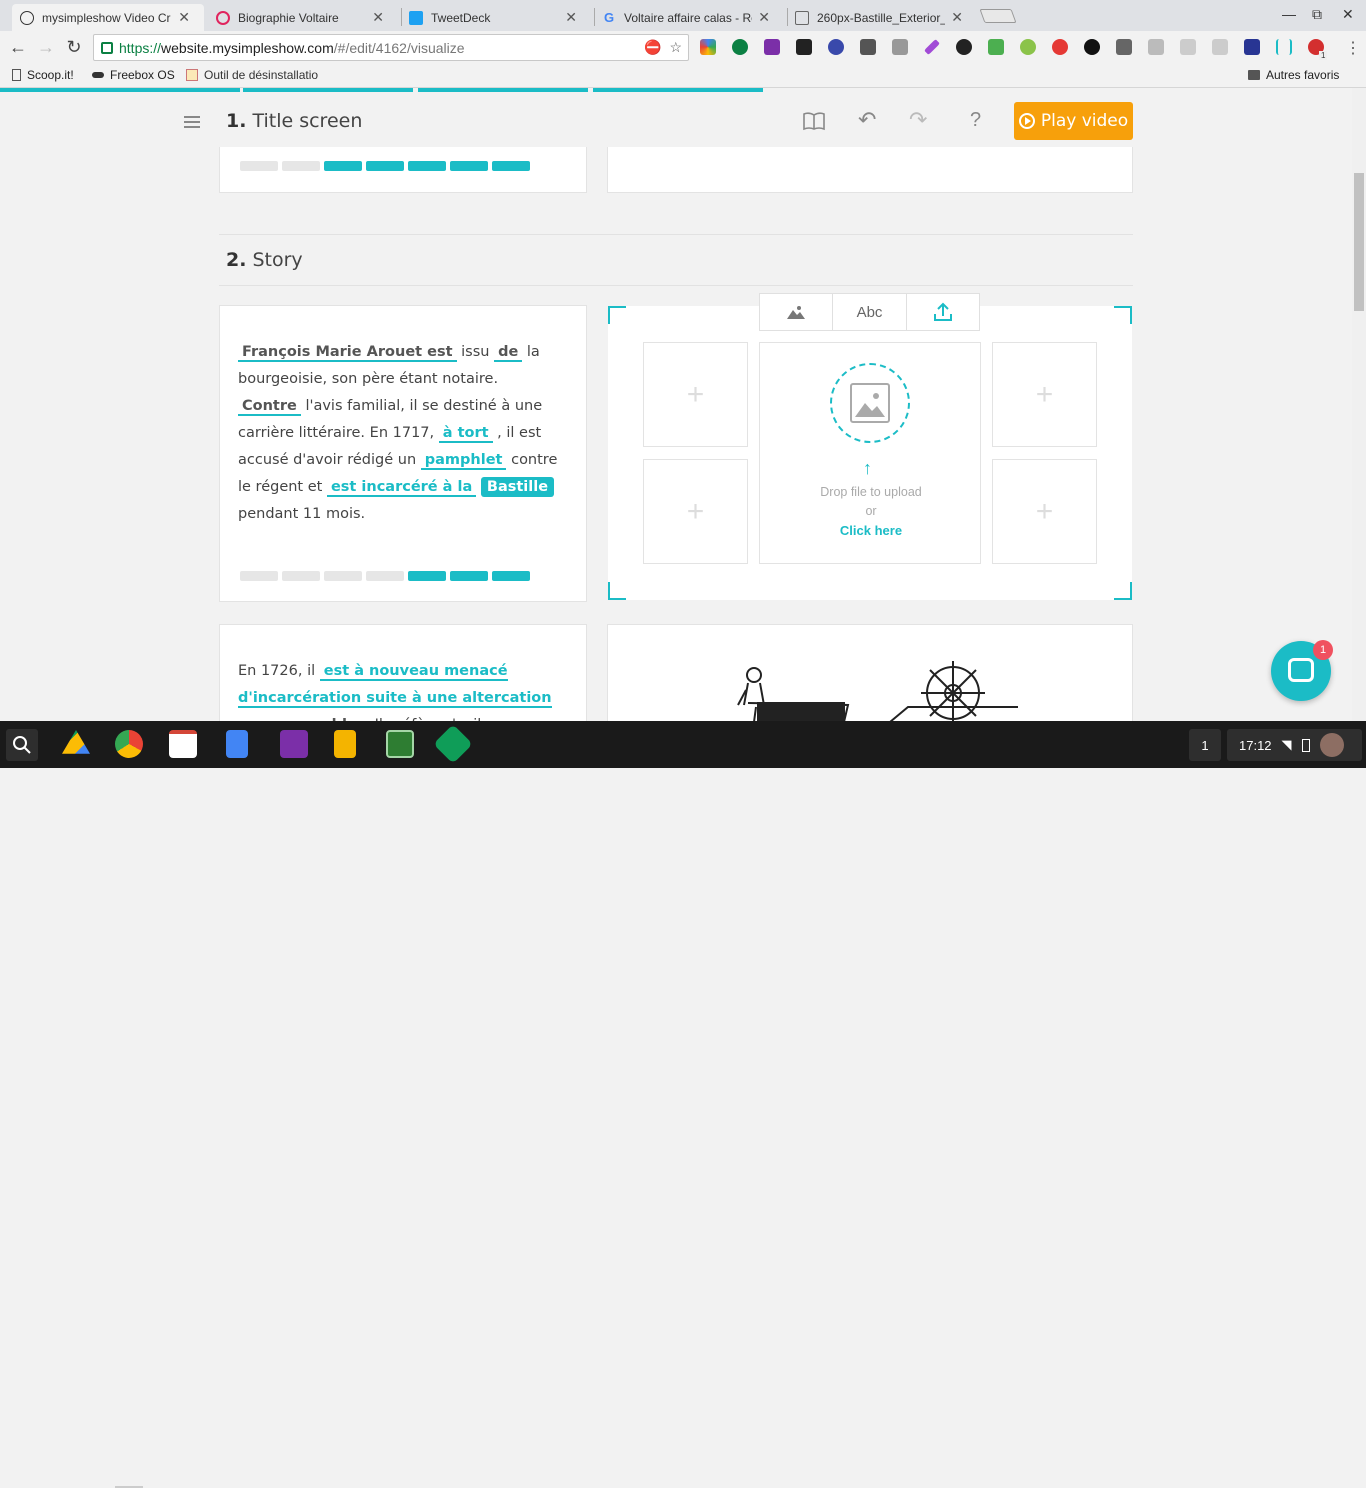  Describe the element at coordinates (1084, 121) in the screenshot. I see `play-video-label: Play video` at that location.